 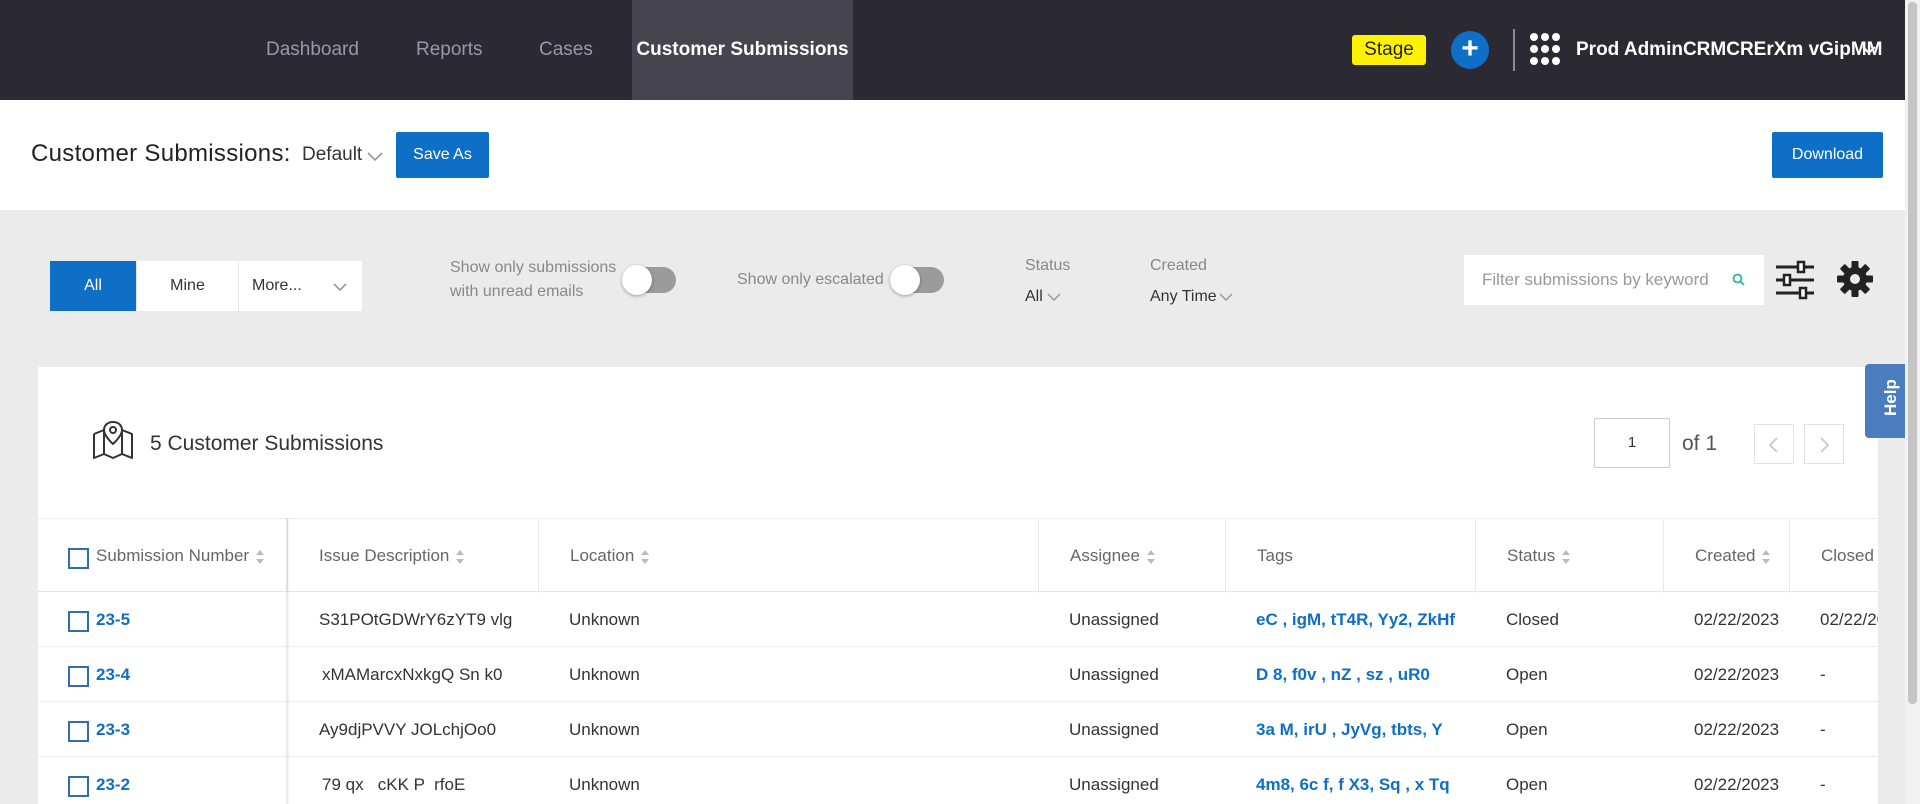 I want to click on sticky-column-shadow, so click(x=288, y=661).